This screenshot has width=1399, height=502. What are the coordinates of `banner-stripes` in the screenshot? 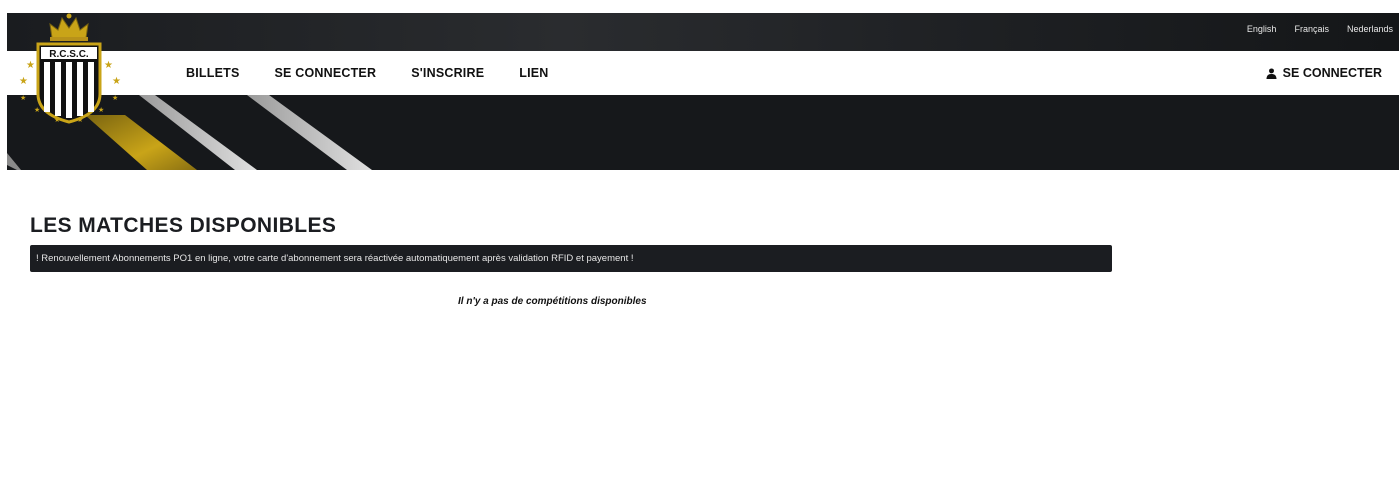 It's located at (189, 132).